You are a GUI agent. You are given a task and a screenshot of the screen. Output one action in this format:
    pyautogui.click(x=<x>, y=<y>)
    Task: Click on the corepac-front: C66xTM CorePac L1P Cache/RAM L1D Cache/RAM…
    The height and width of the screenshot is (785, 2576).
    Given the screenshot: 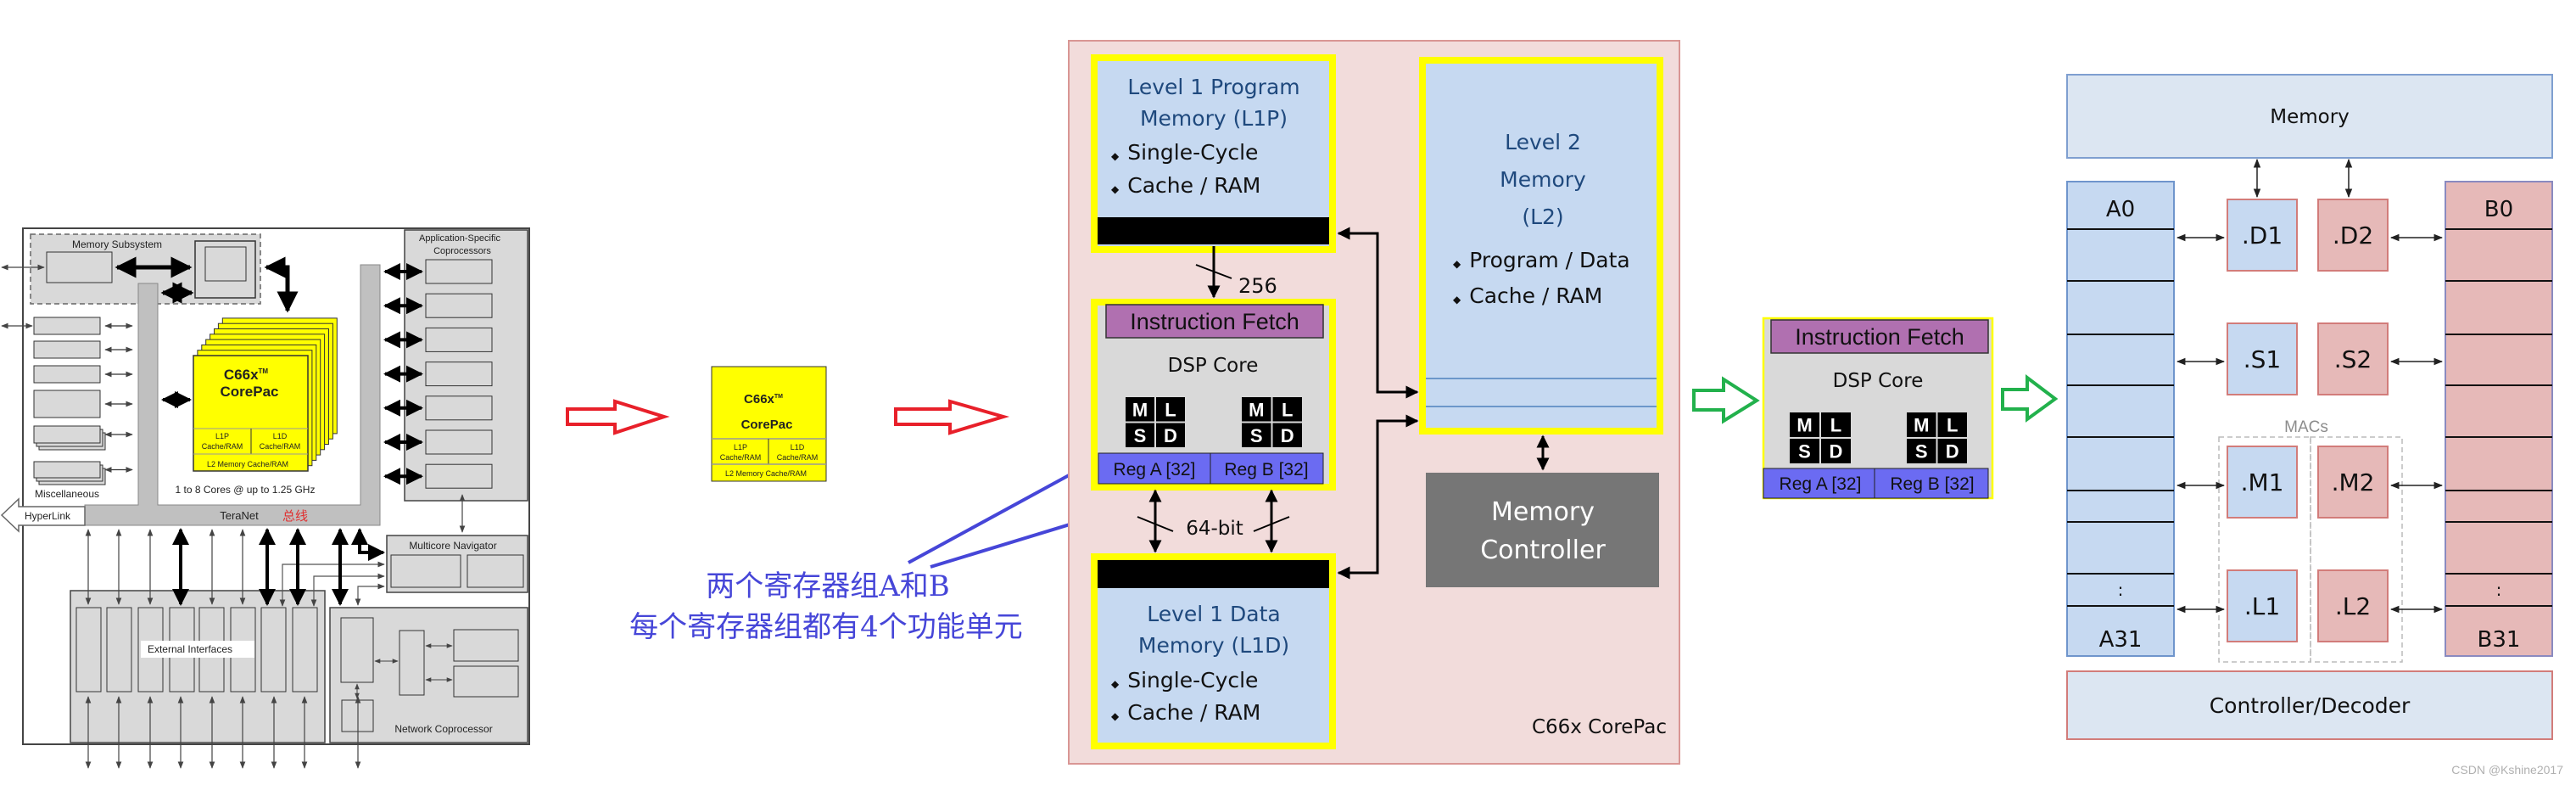 What is the action you would take?
    pyautogui.click(x=251, y=413)
    